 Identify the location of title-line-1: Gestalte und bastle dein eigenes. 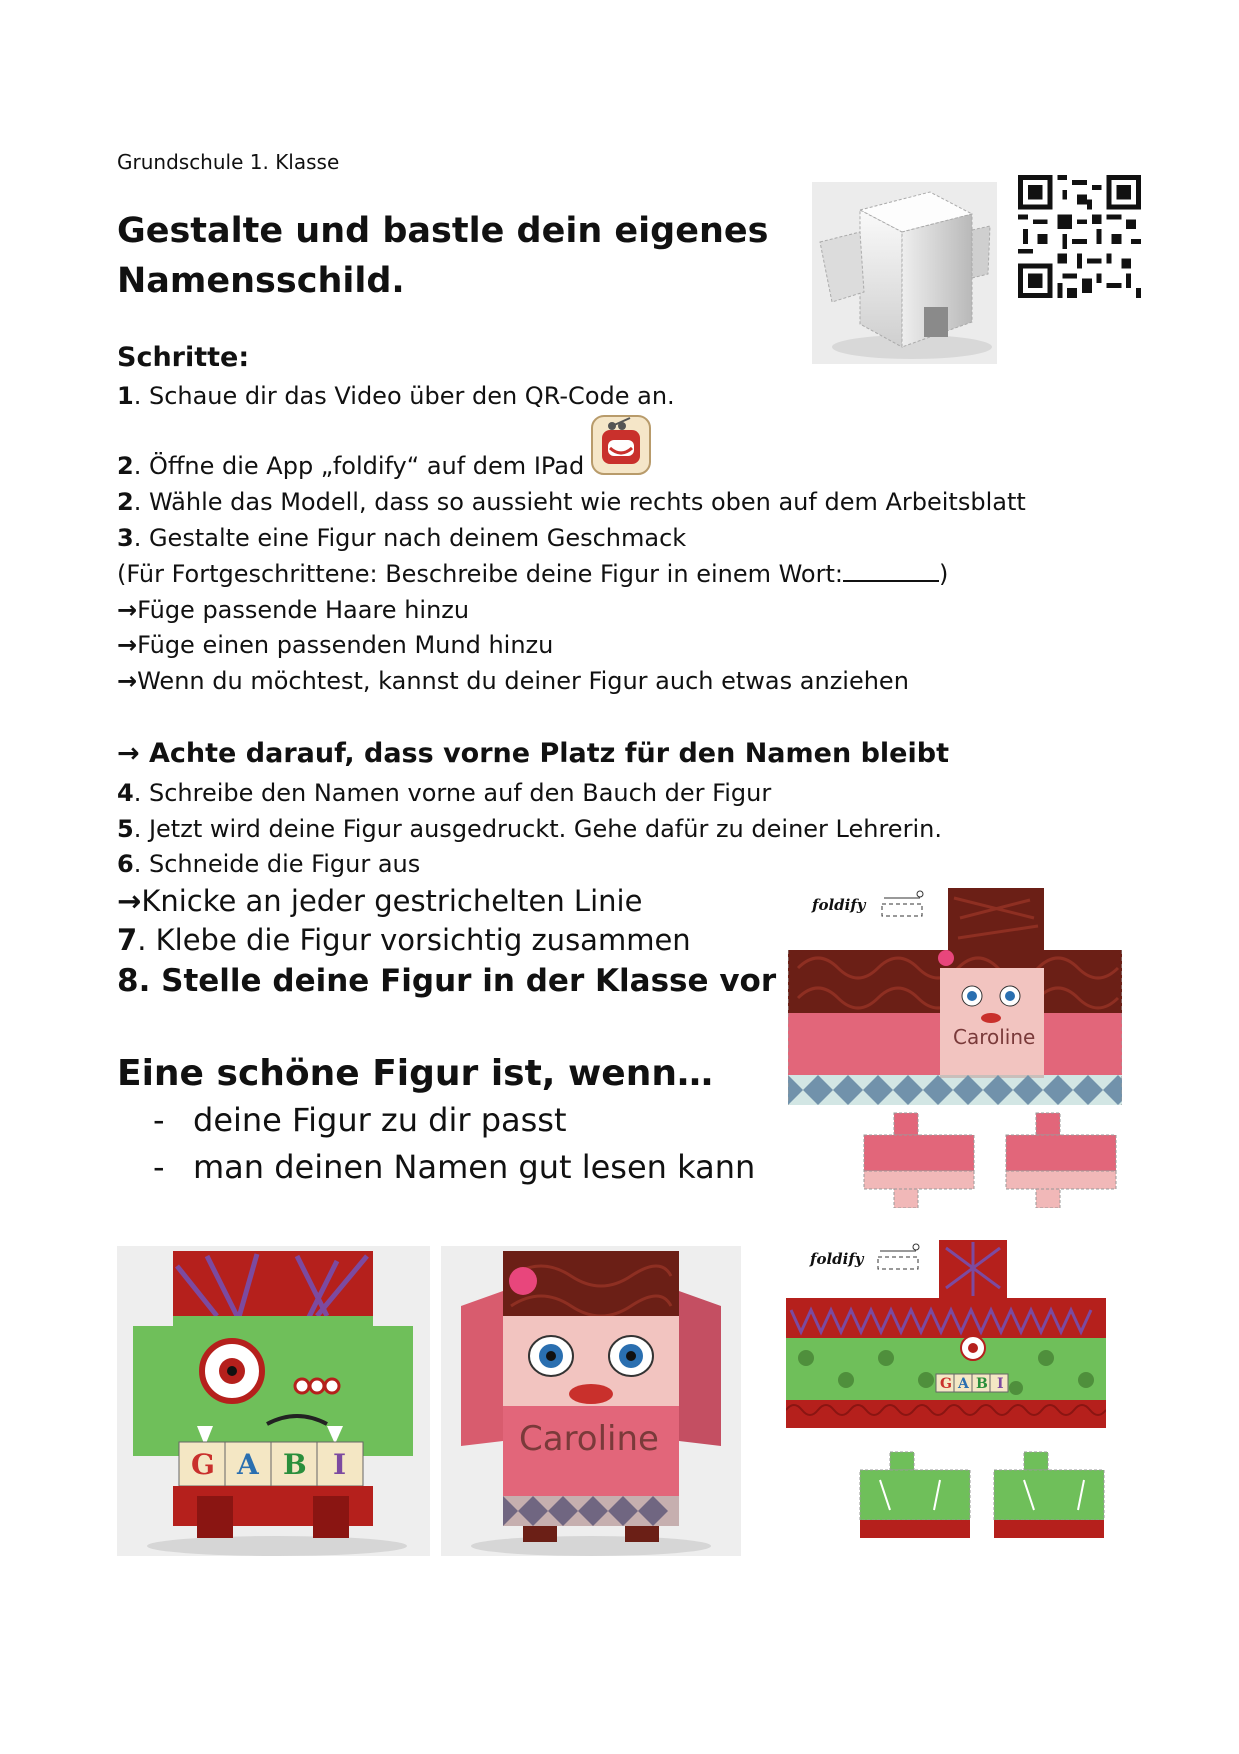
(443, 231).